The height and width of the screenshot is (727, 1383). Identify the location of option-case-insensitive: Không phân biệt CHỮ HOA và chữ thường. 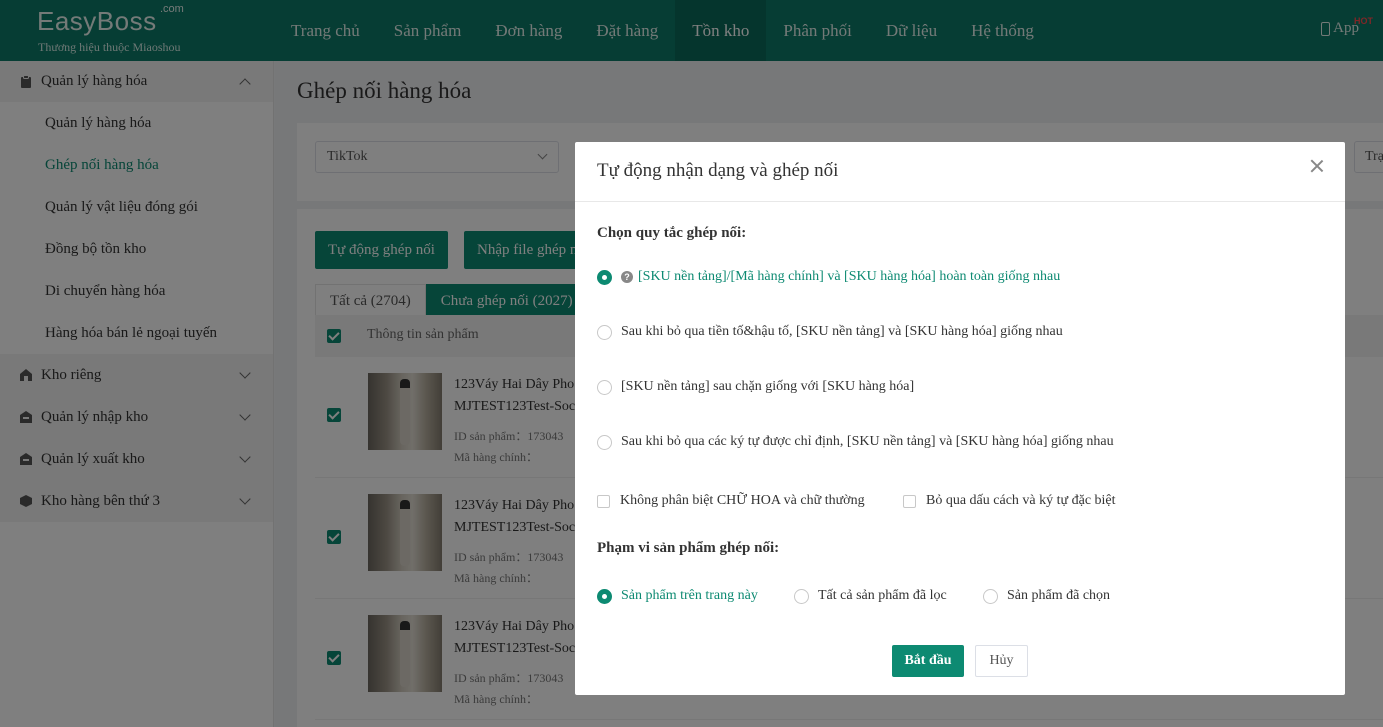
(731, 501).